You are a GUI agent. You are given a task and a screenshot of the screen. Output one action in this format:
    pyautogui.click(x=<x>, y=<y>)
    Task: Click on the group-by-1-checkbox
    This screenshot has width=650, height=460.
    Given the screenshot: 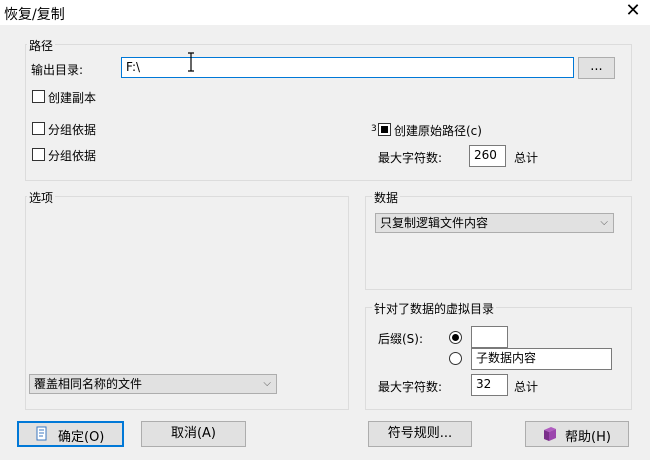 What is the action you would take?
    pyautogui.click(x=38, y=128)
    